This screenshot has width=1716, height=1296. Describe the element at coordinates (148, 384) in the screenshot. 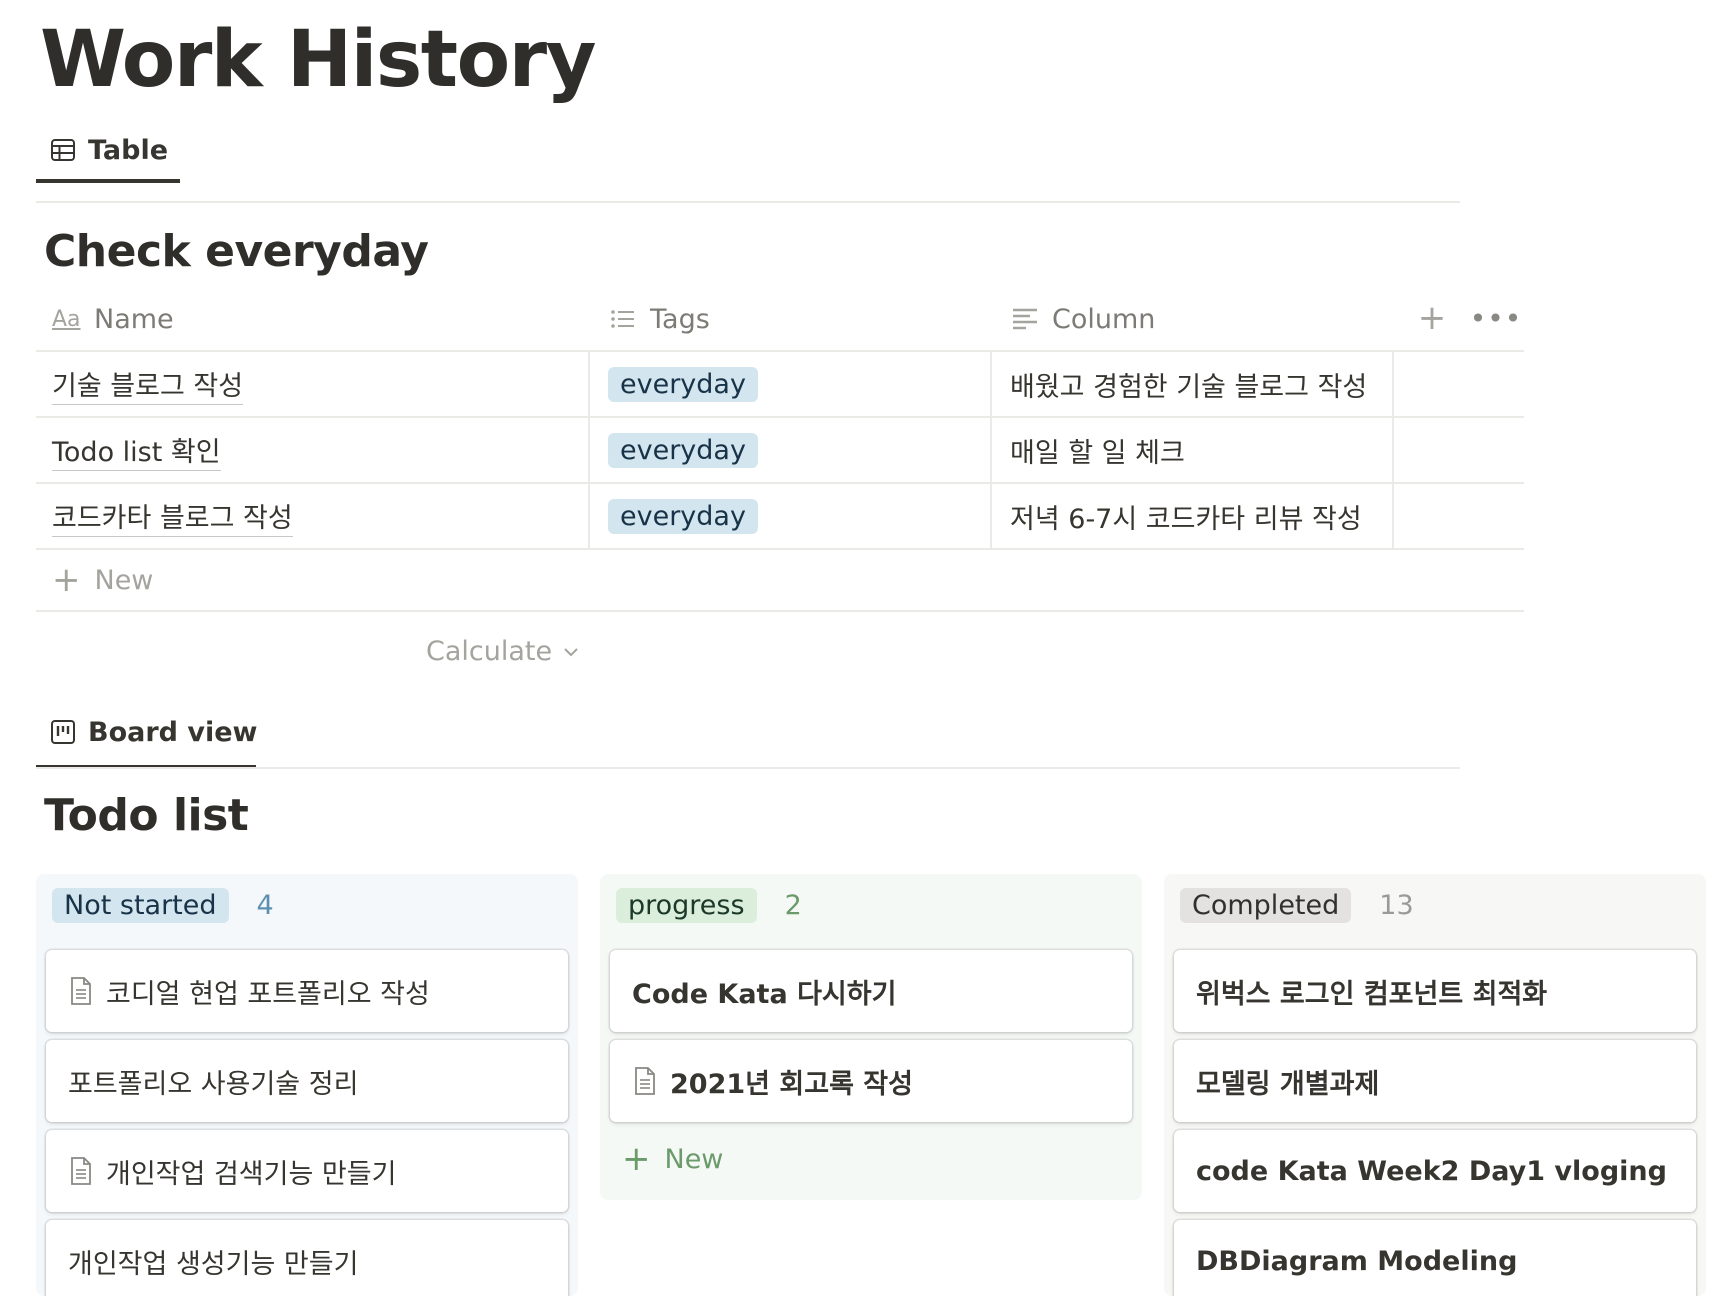

I see `row-name-text: 기술 블로그 작성` at that location.